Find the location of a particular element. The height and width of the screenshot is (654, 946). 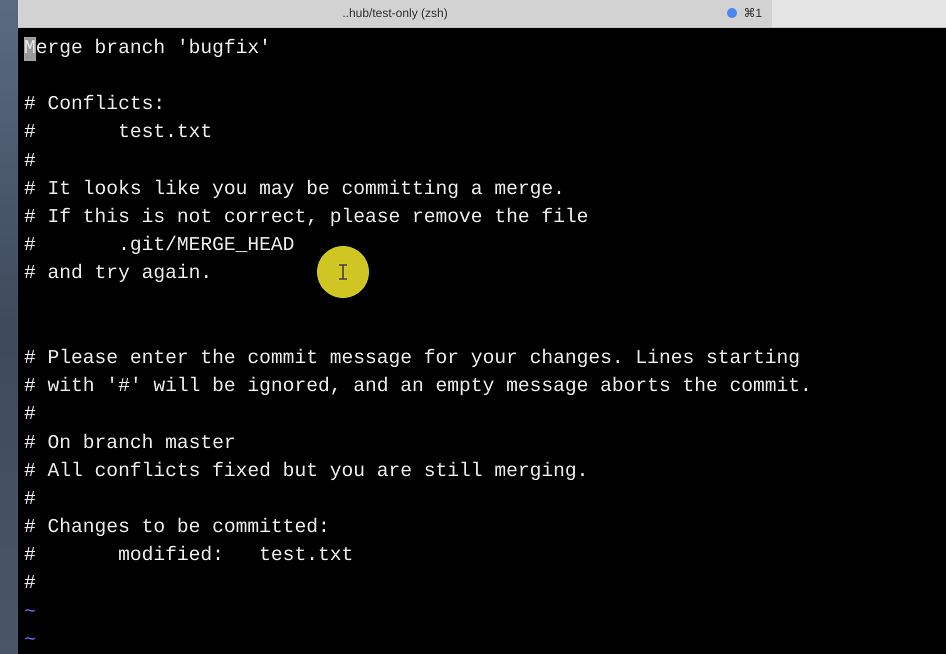

terminal-tab: ..hub/test-only (zsh) ⌘1 is located at coordinates (395, 13).